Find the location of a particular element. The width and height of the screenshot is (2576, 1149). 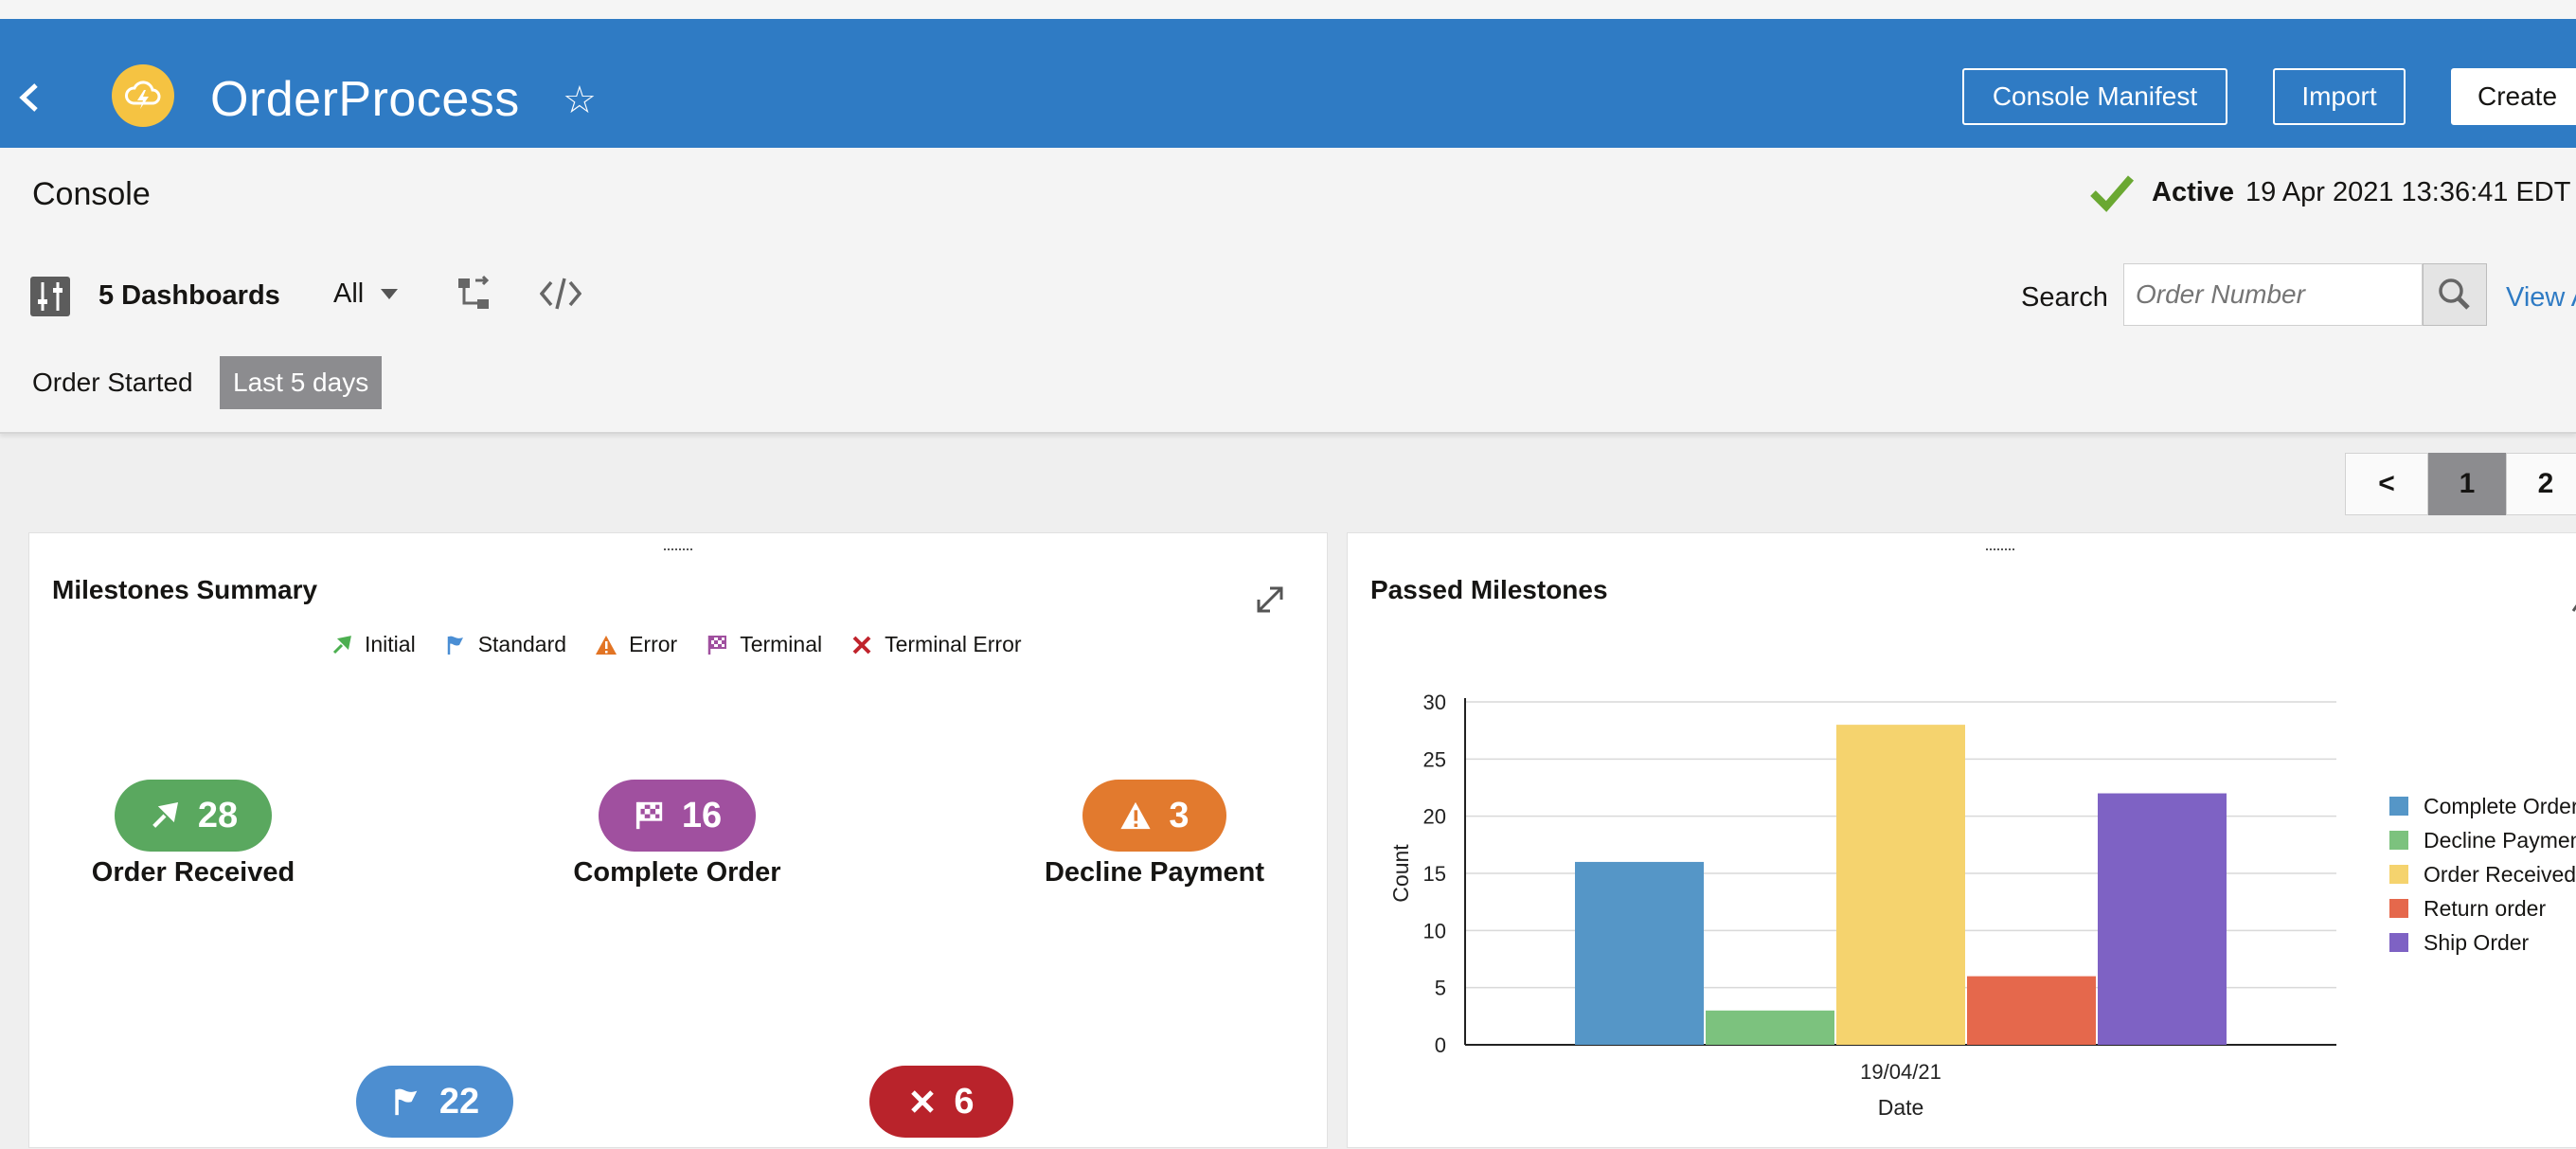

milestone-terminal-error: 6 is located at coordinates (941, 1104).